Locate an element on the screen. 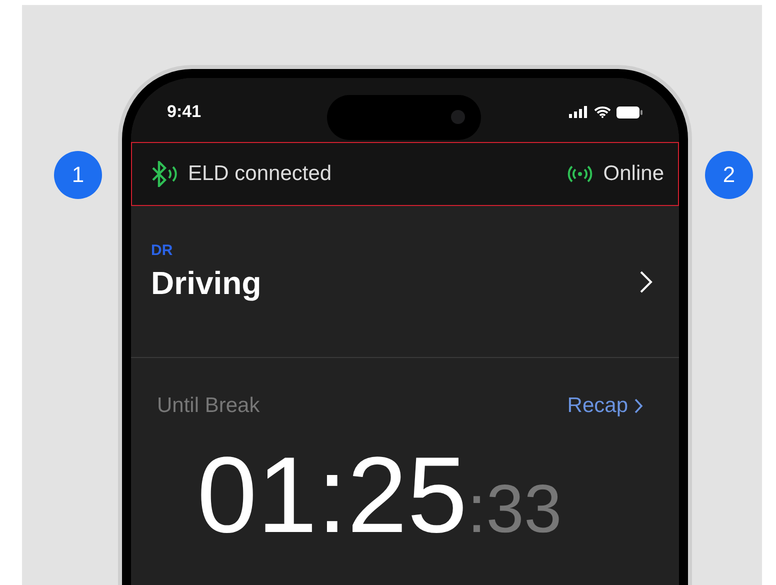  wifi-icon is located at coordinates (602, 112).